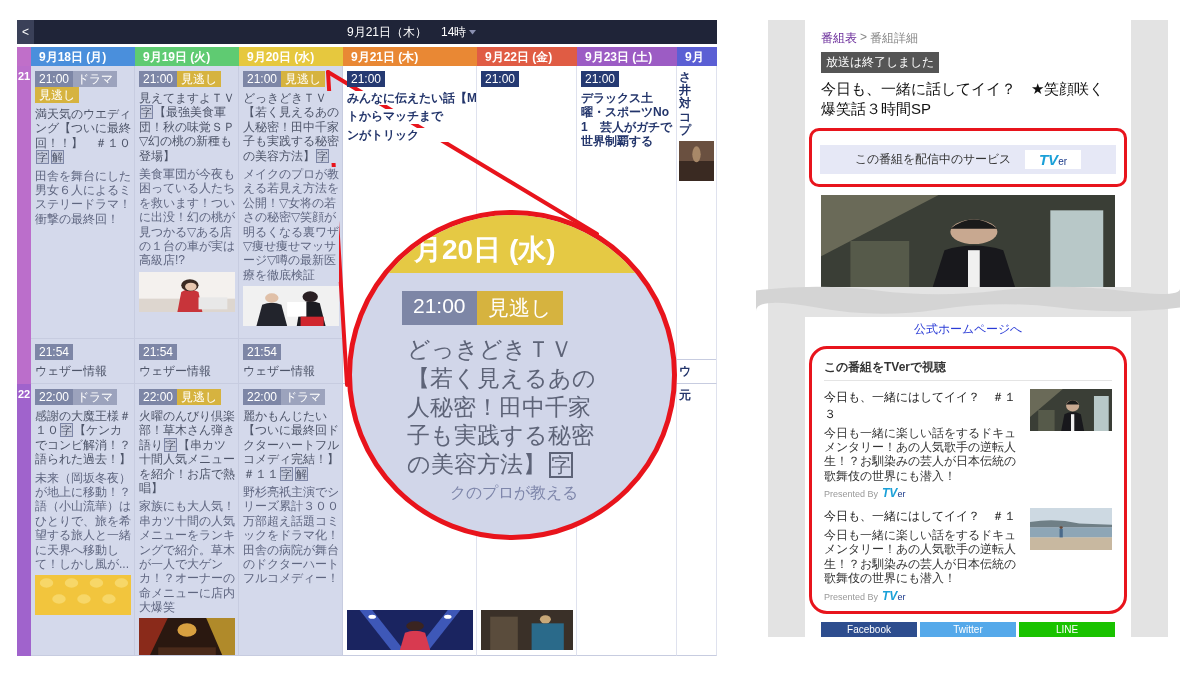  Describe the element at coordinates (968, 369) in the screenshot. I see `section-heading: この番組をTVerで視聴` at that location.